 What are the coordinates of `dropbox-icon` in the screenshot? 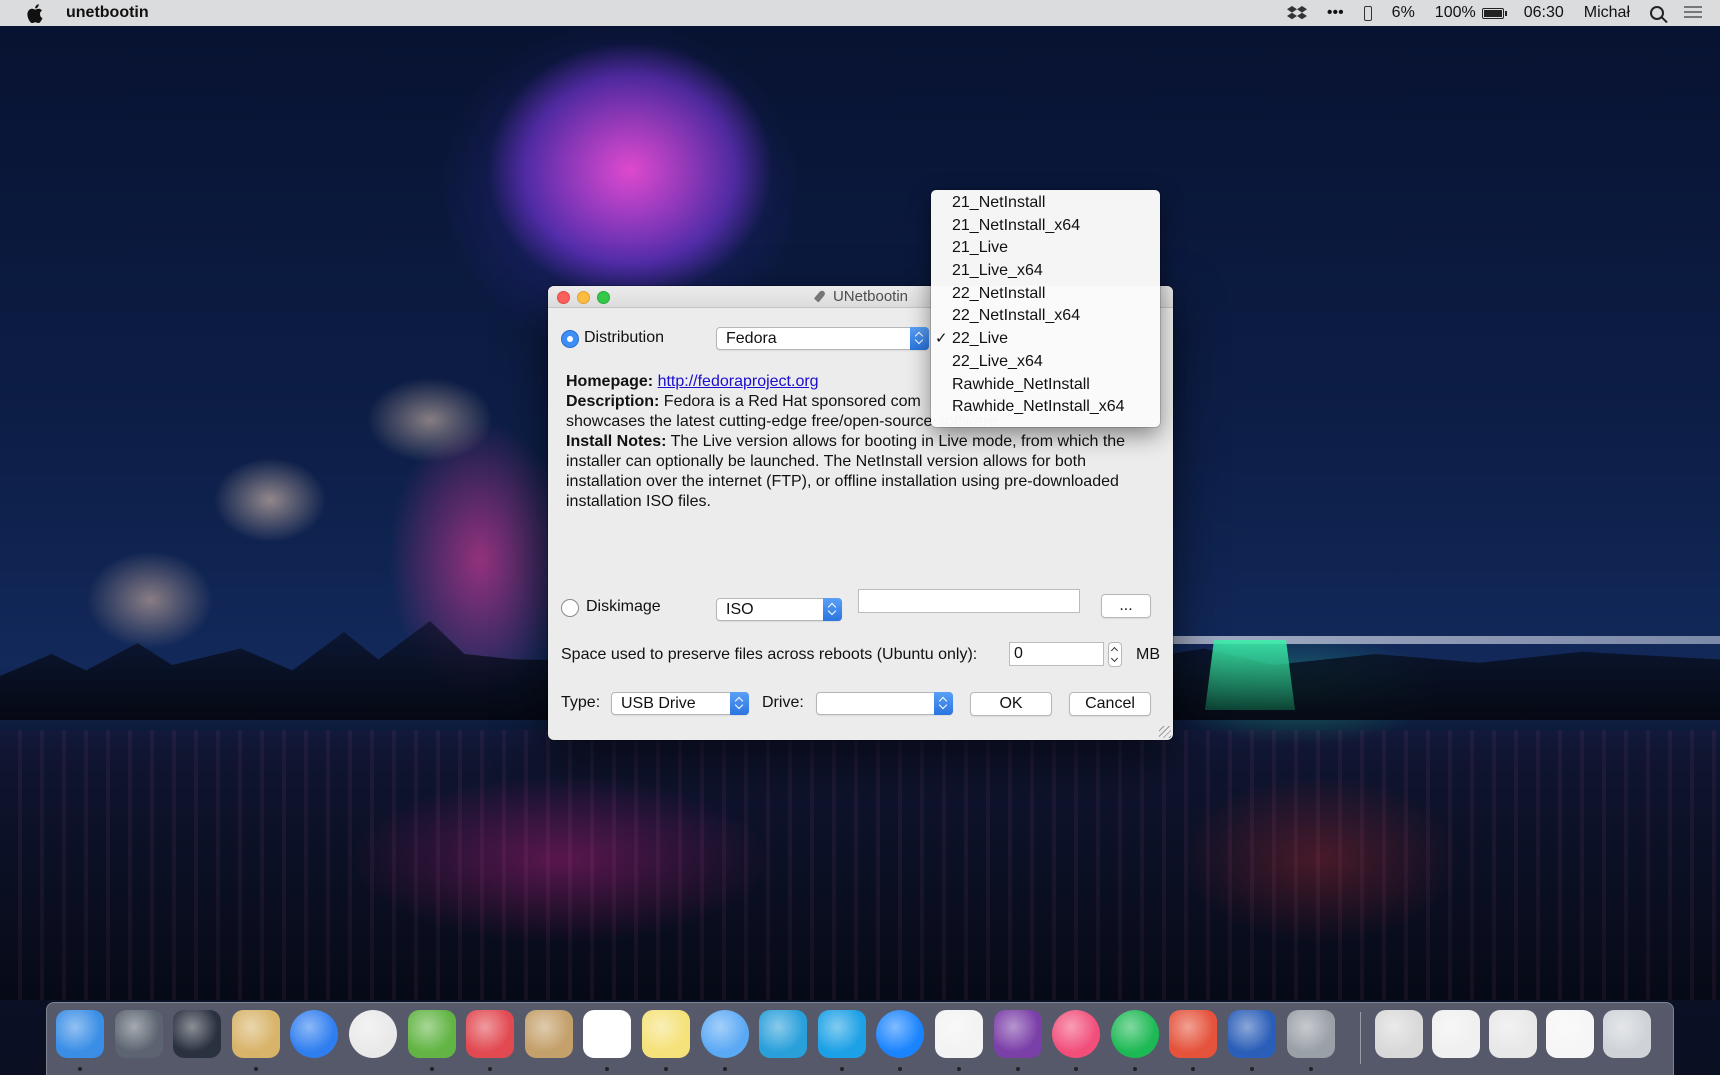 It's located at (1296, 13).